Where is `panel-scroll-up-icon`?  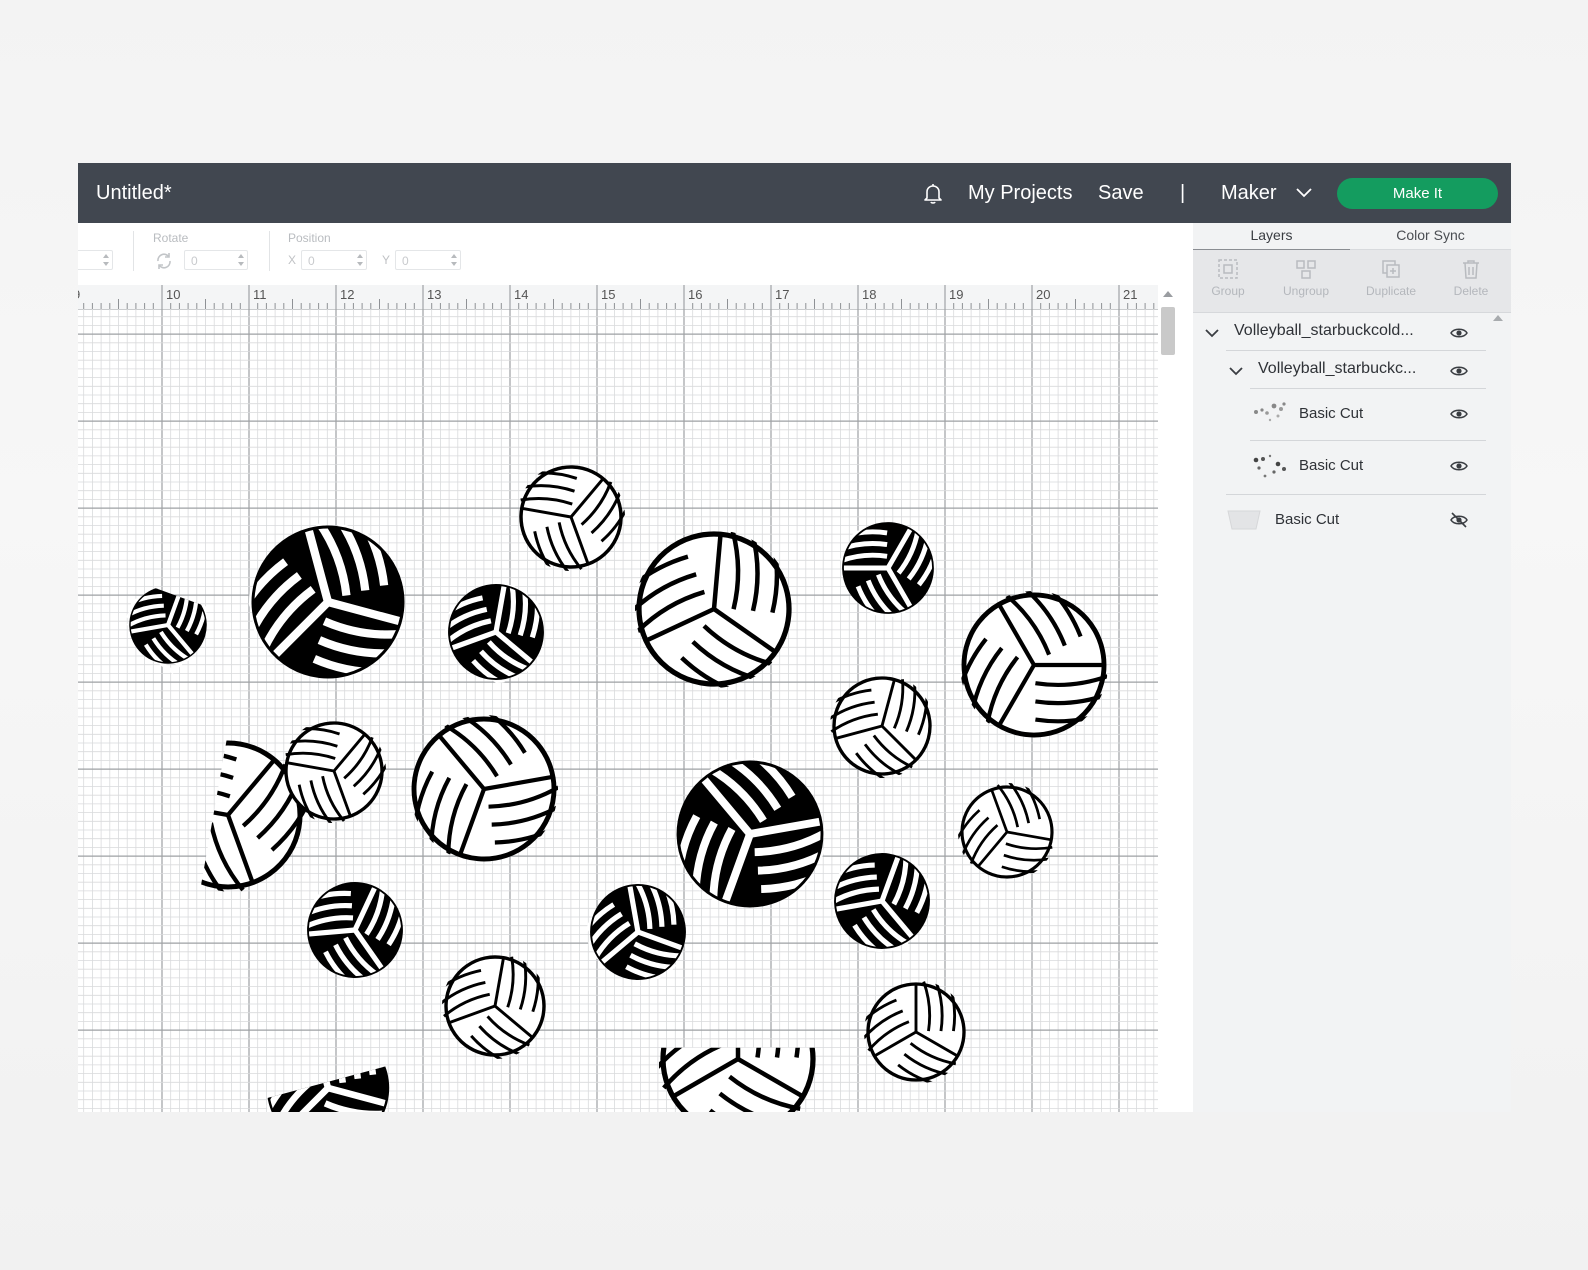
panel-scroll-up-icon is located at coordinates (1498, 318).